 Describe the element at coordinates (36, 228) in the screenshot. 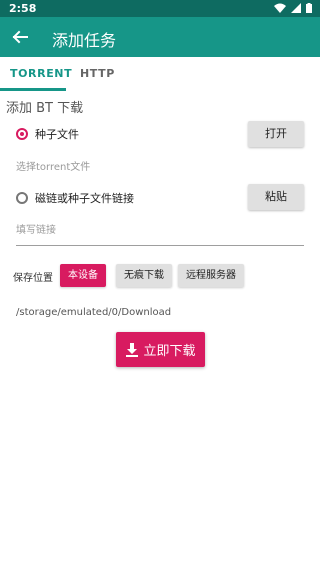

I see `link-input: 填写链接` at that location.